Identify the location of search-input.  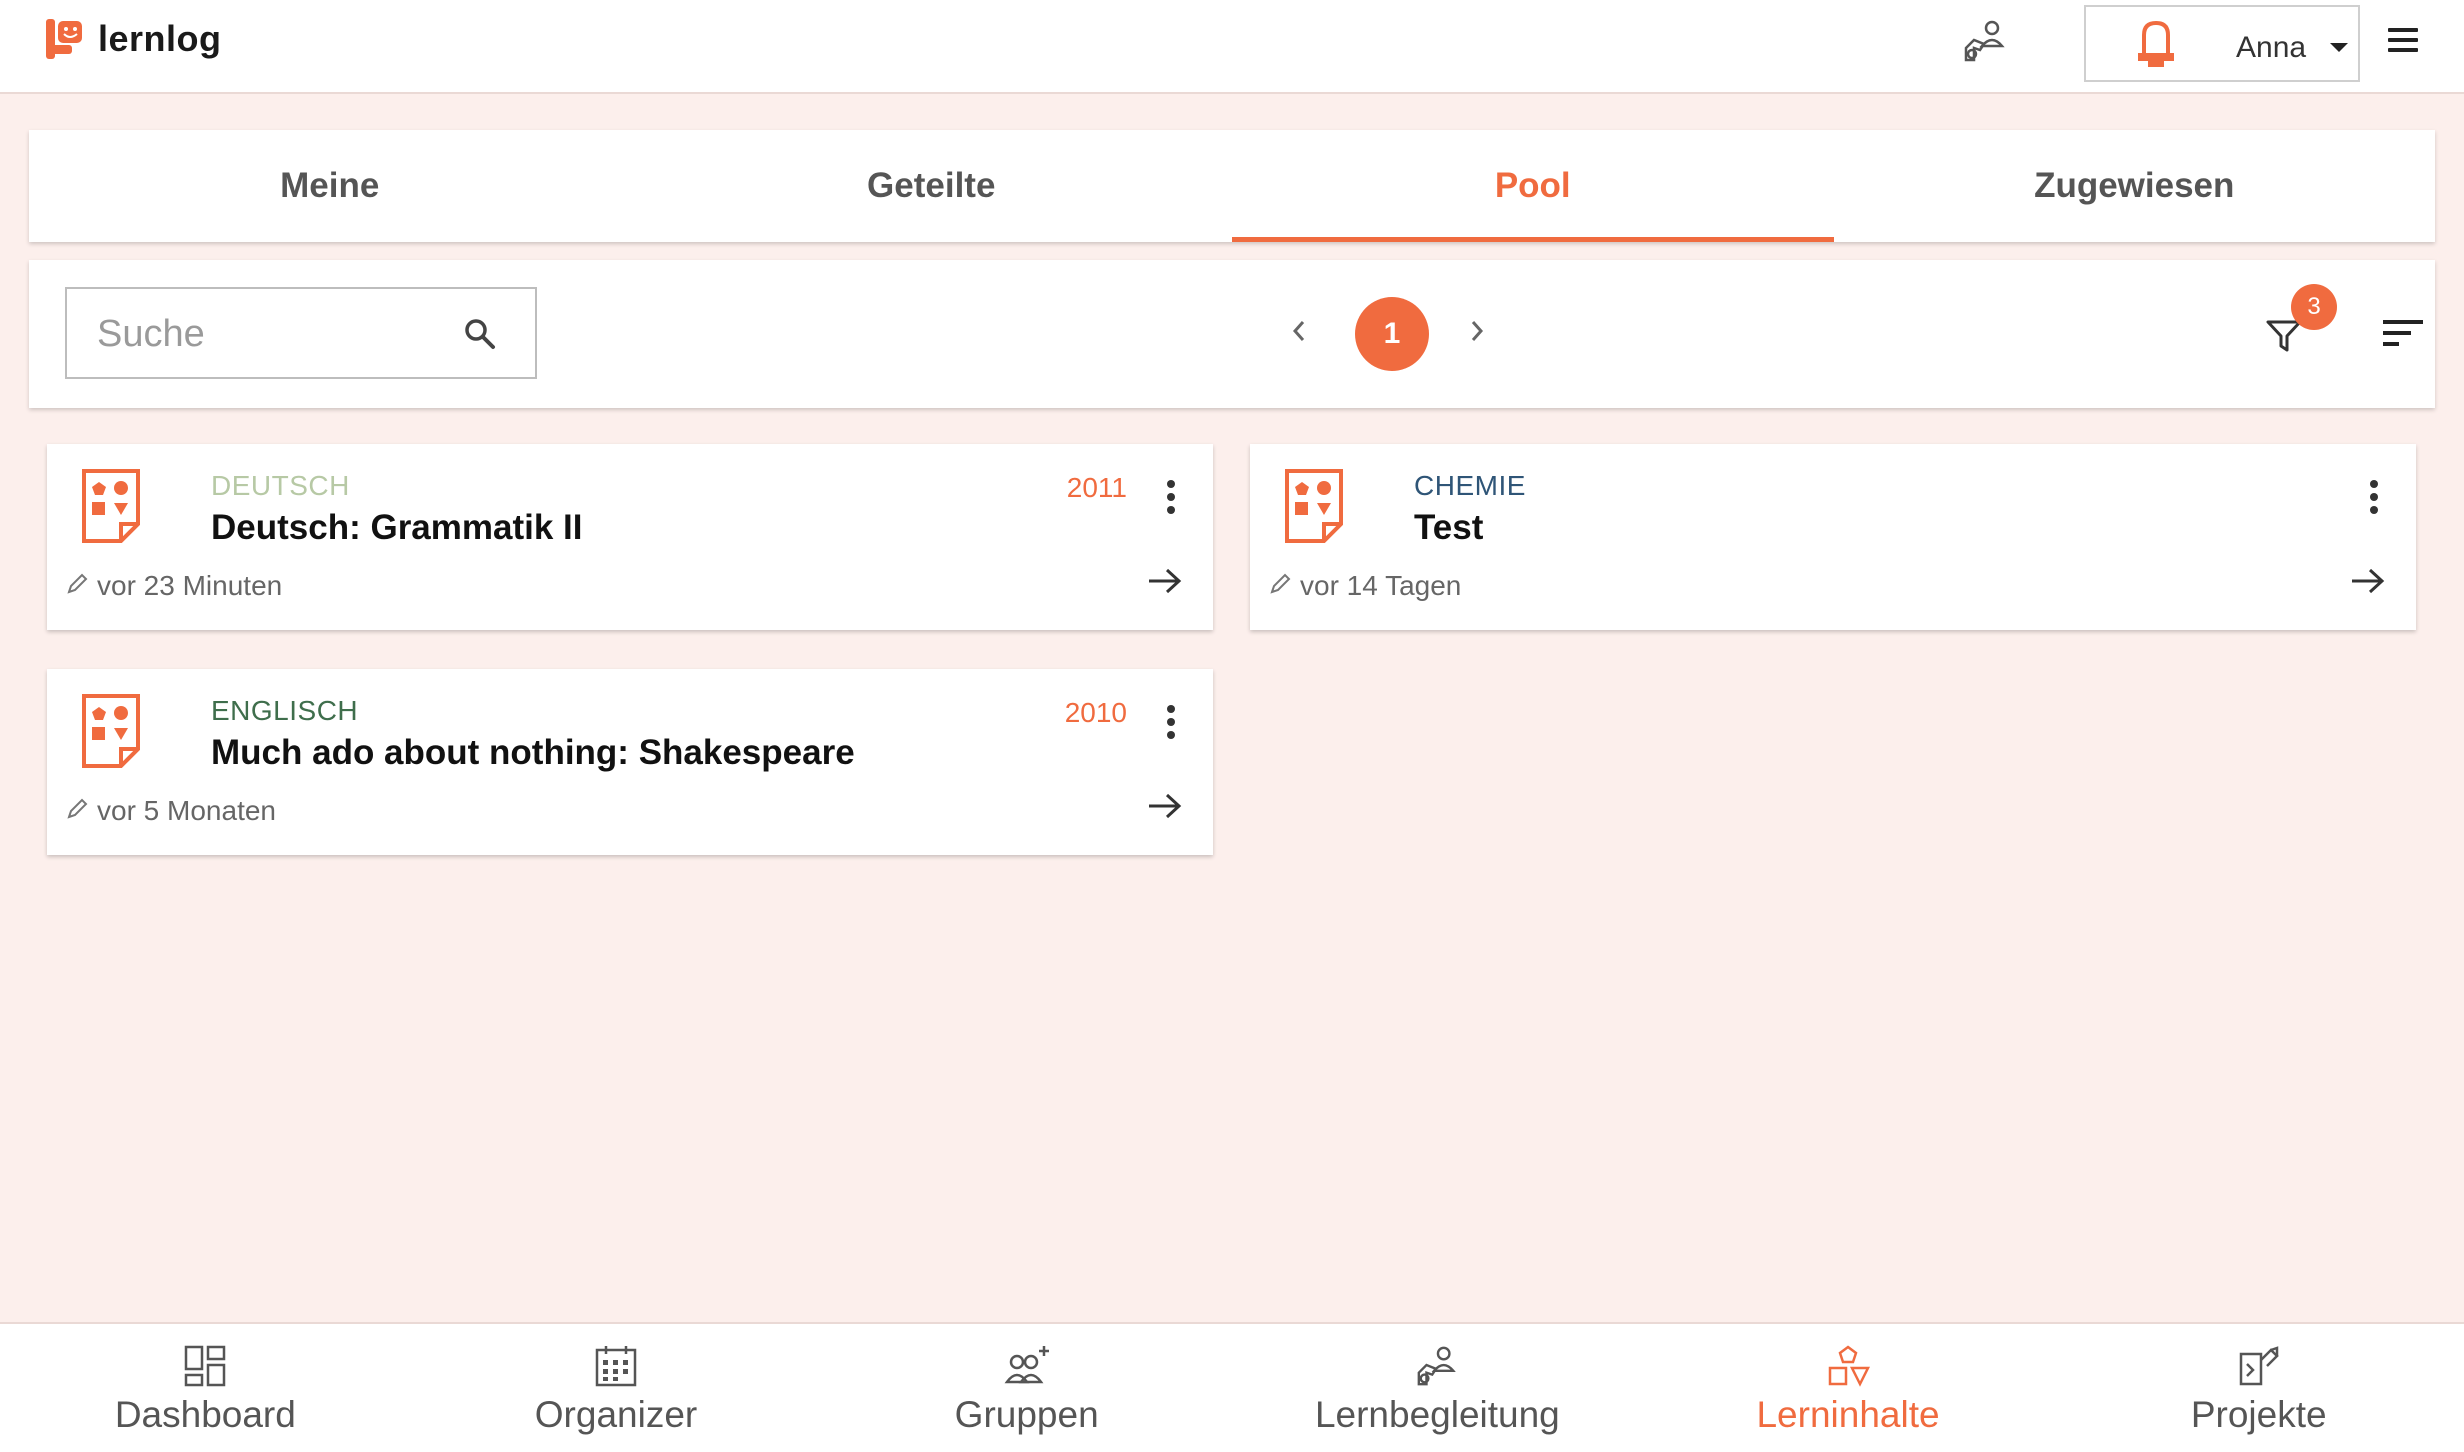
(277, 334).